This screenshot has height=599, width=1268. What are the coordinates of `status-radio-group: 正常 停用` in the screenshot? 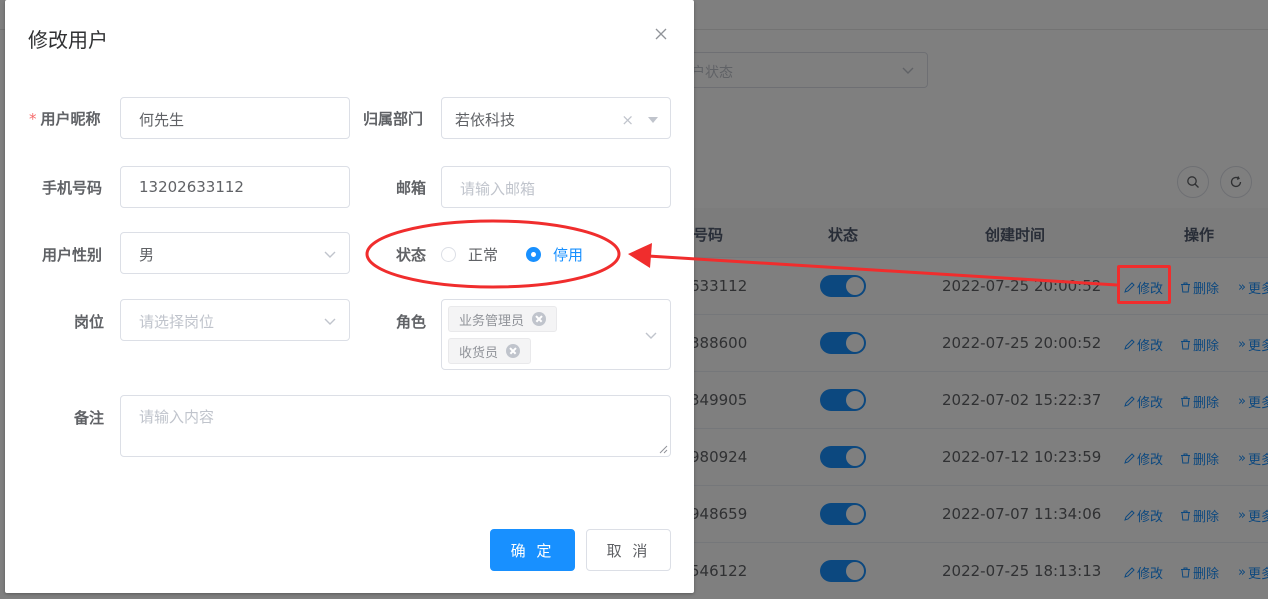 It's located at (526, 254).